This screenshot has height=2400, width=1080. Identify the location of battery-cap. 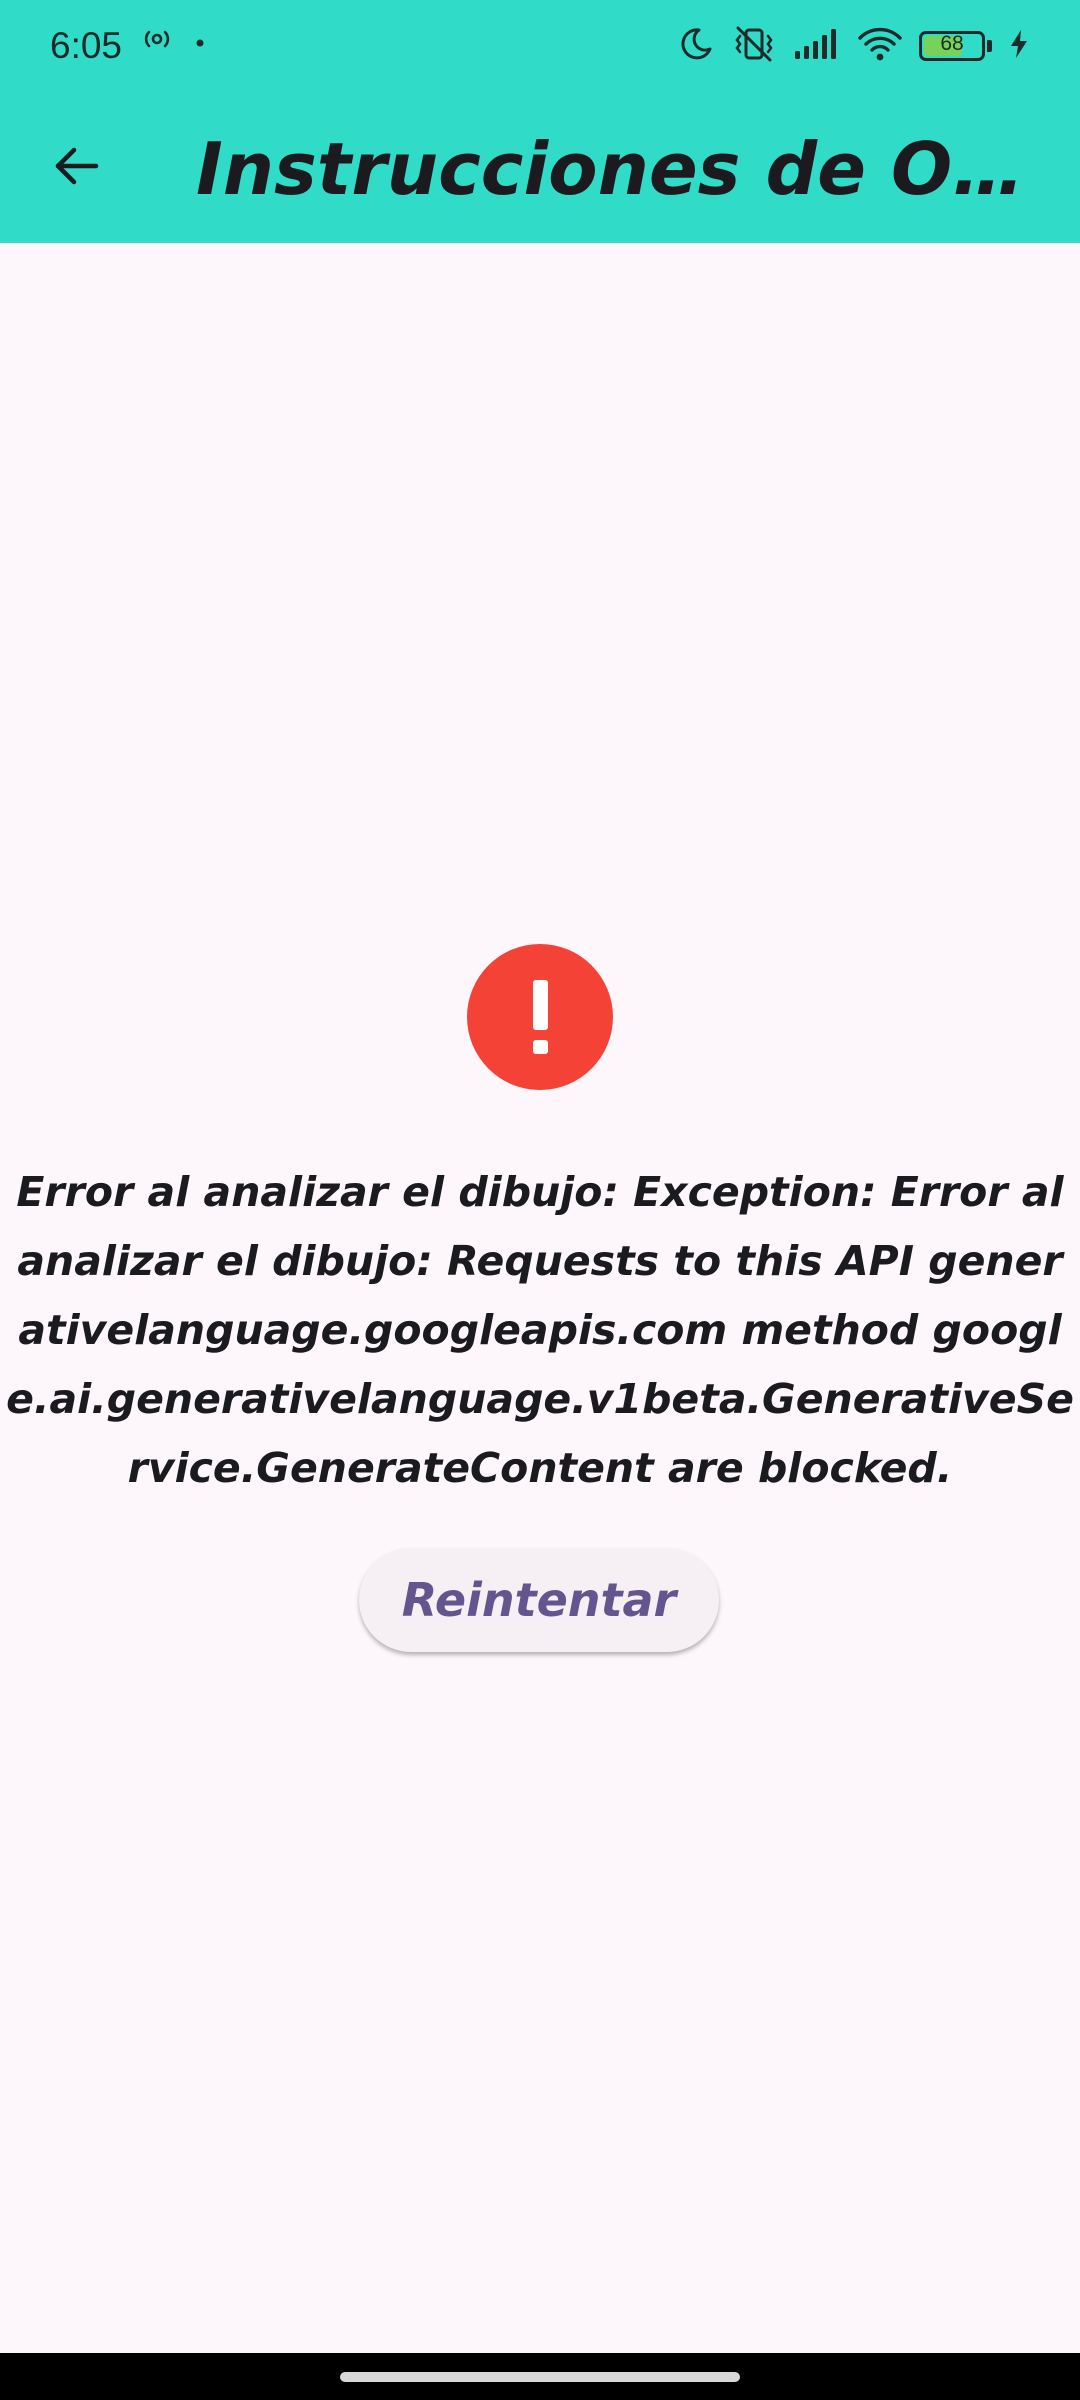
(989, 46).